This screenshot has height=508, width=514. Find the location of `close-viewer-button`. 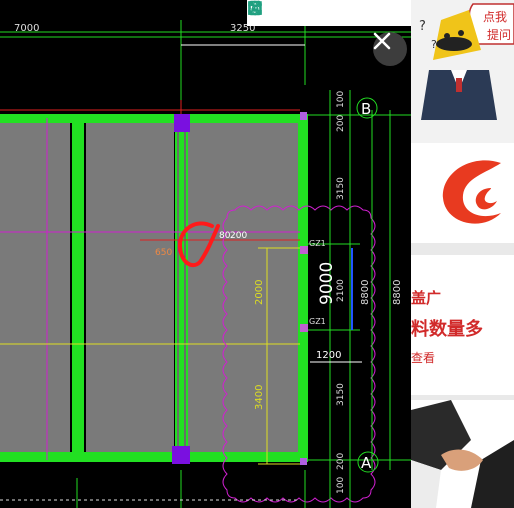

close-viewer-button is located at coordinates (390, 49).